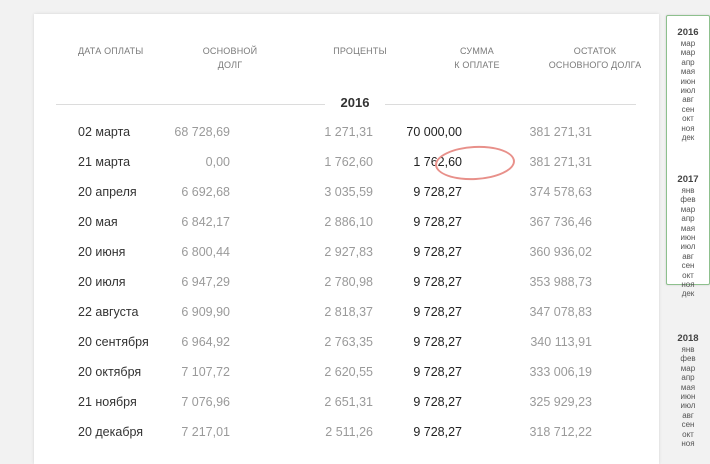 This screenshot has width=710, height=464. I want to click on principal-amount: 6 692,68, so click(205, 192).